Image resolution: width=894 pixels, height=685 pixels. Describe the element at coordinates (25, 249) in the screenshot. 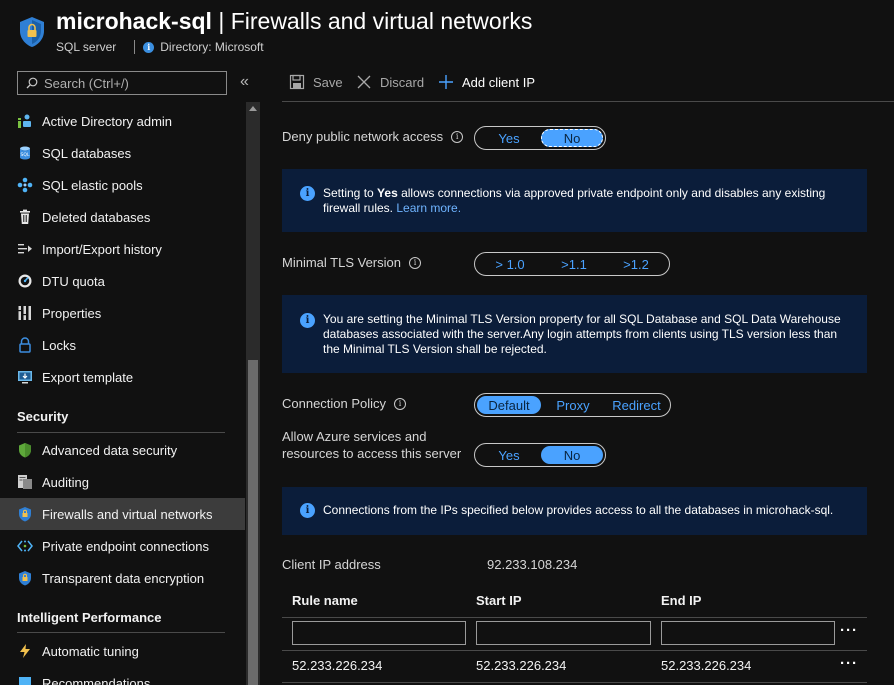

I see `import-export-icon` at that location.